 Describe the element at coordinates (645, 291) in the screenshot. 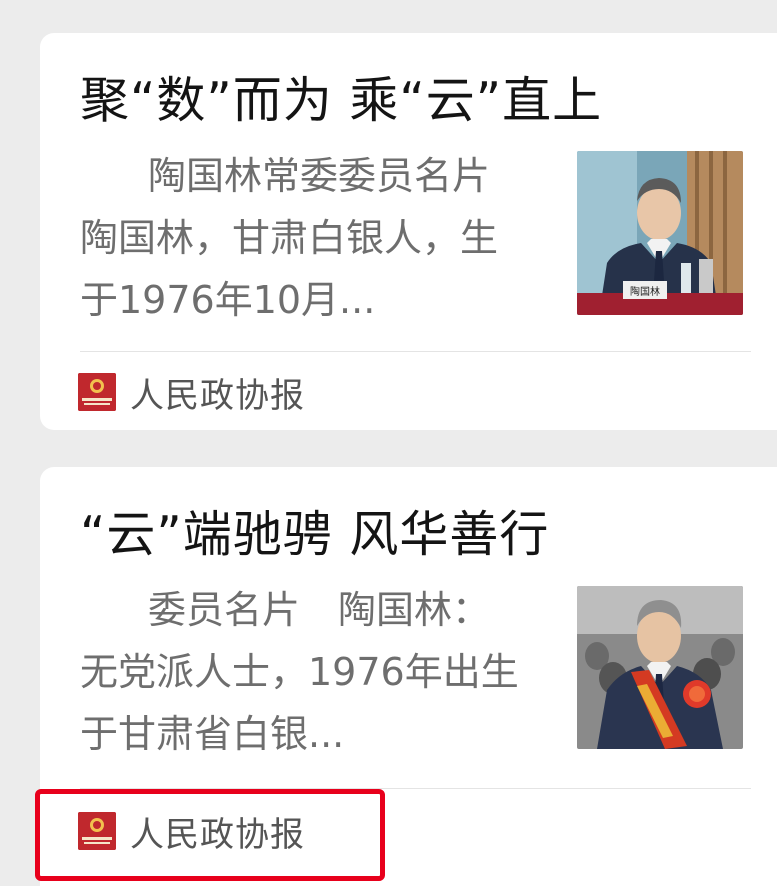

I see `svg-text: 陶国林` at that location.